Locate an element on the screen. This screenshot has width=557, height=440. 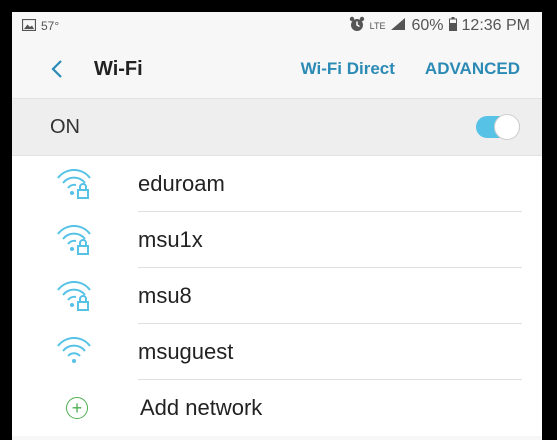
alarm-icon is located at coordinates (357, 26).